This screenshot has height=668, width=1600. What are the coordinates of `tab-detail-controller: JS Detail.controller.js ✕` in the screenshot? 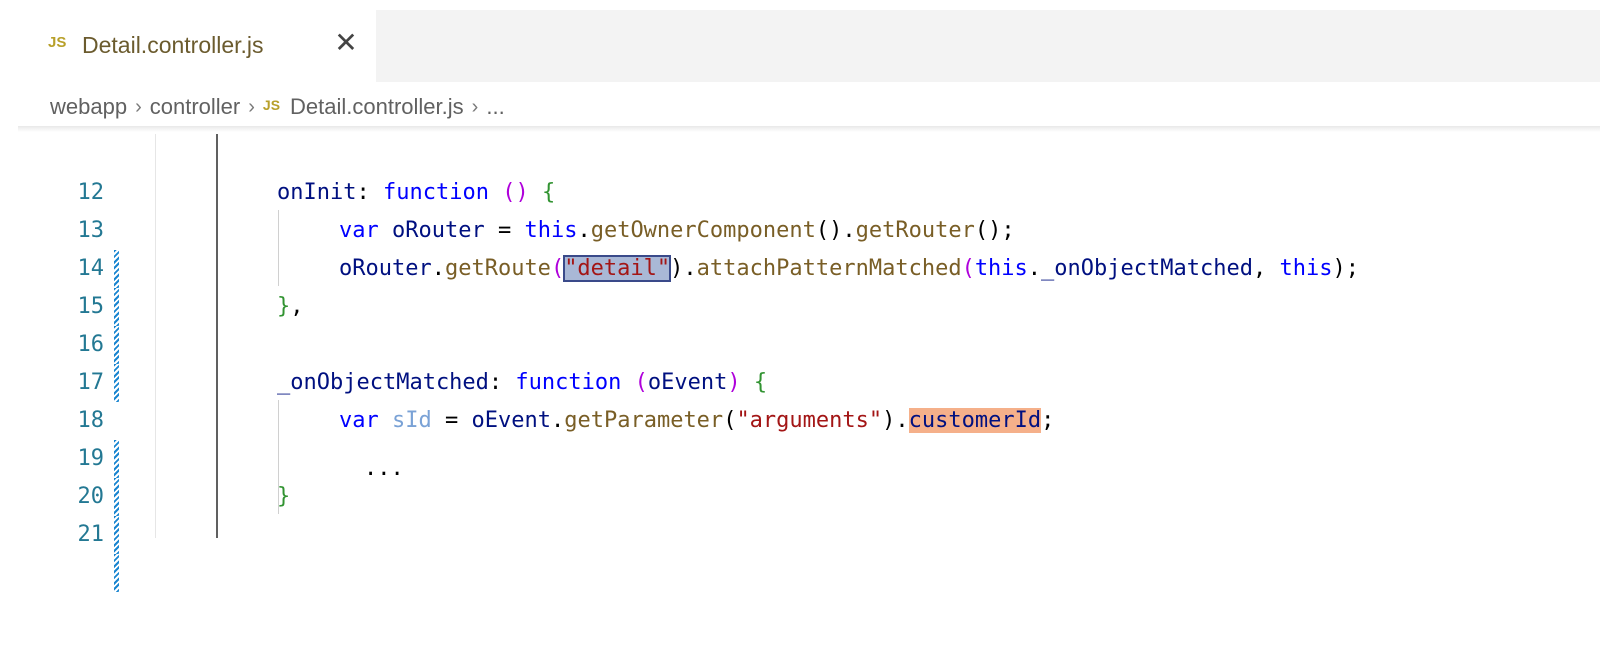 It's located at (197, 46).